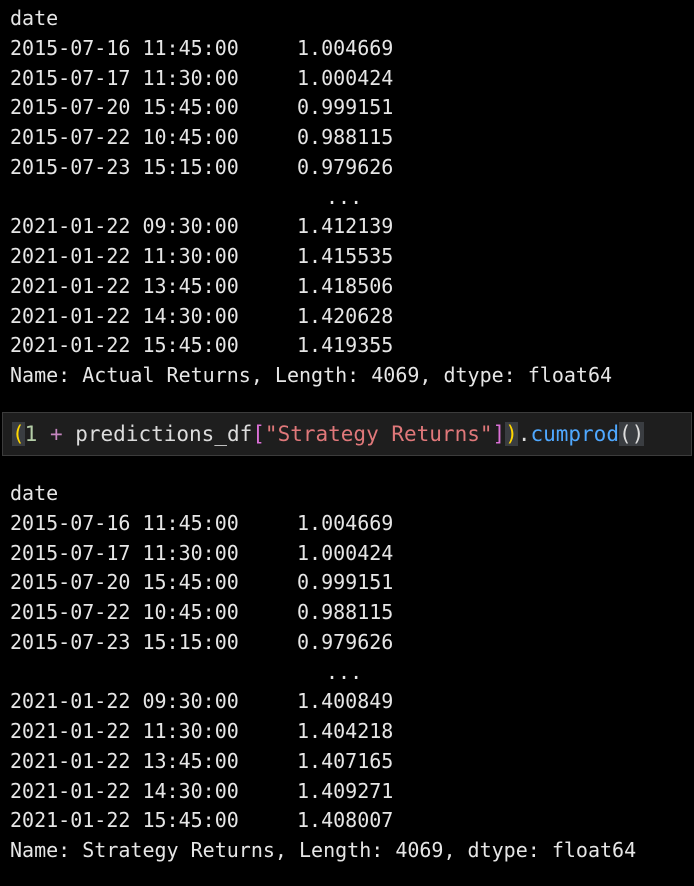 This screenshot has height=886, width=694. What do you see at coordinates (31, 434) in the screenshot?
I see `code-number: 1` at bounding box center [31, 434].